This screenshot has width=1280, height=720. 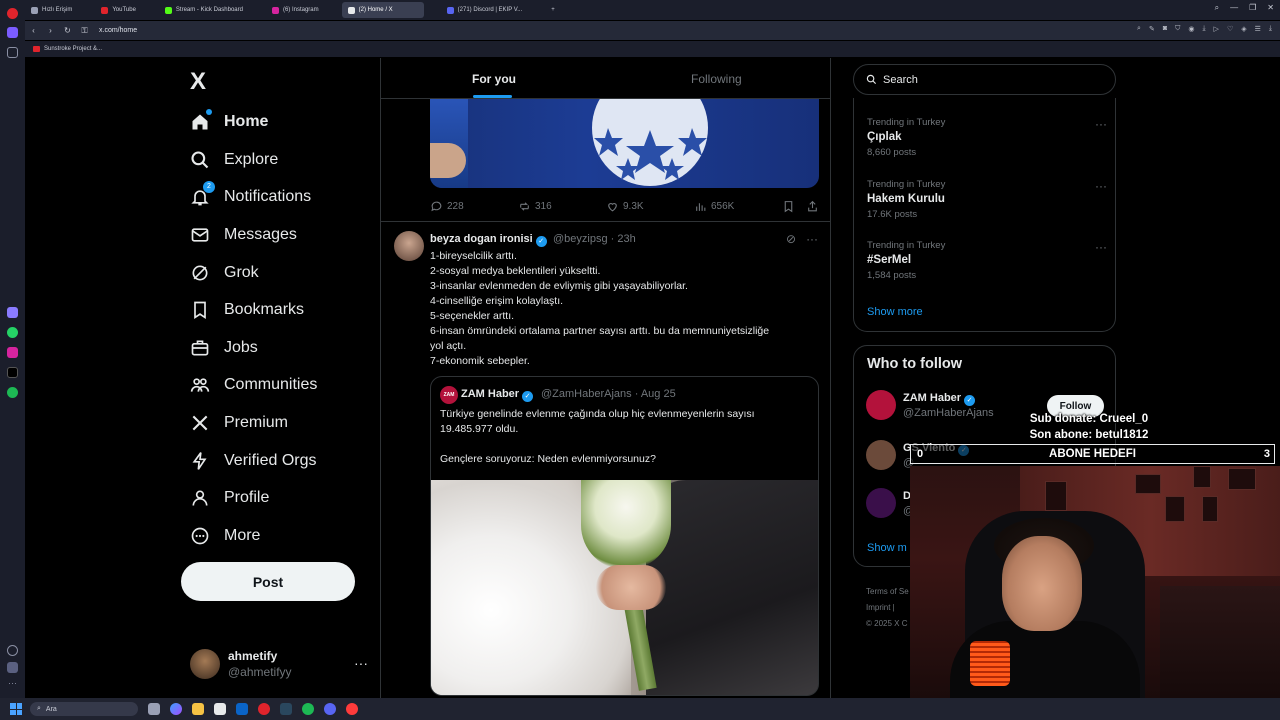 I want to click on account-switcher: ahmetify @ahmetifyy ···, so click(x=280, y=665).